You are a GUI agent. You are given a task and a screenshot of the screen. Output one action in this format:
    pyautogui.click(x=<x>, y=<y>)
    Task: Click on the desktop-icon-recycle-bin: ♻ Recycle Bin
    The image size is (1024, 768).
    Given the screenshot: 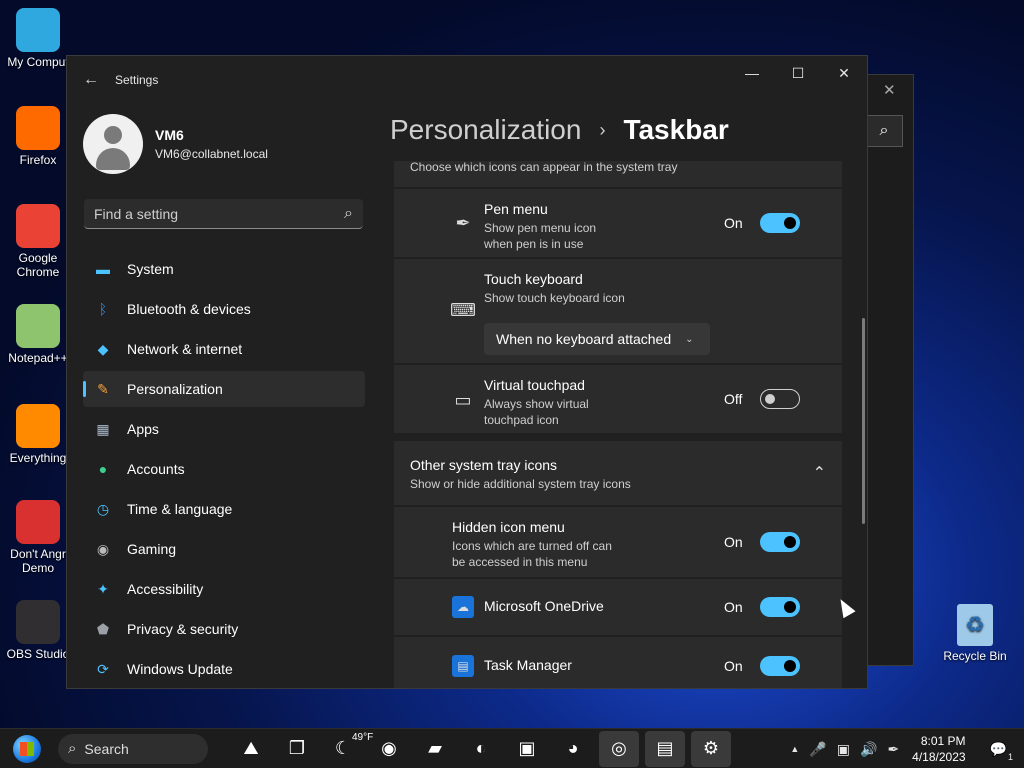 What is the action you would take?
    pyautogui.click(x=975, y=633)
    